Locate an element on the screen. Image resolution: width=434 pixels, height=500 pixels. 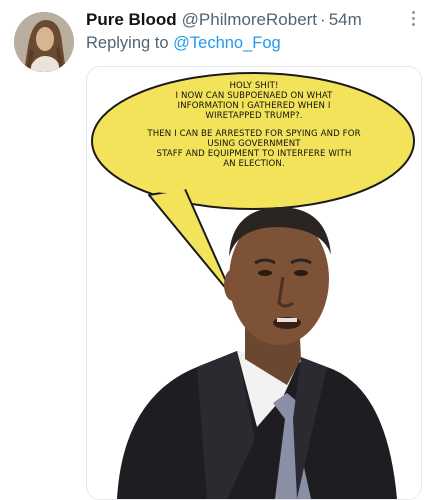
bubble-line: STAFF AND EQUIPMENT TO INTERFERE WITH is located at coordinates (254, 154).